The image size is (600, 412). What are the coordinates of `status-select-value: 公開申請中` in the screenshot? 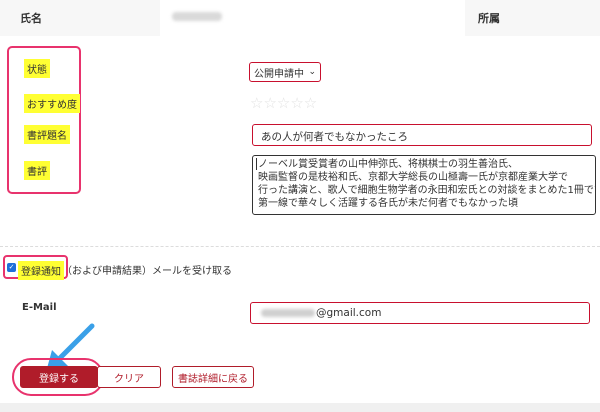 It's located at (279, 74).